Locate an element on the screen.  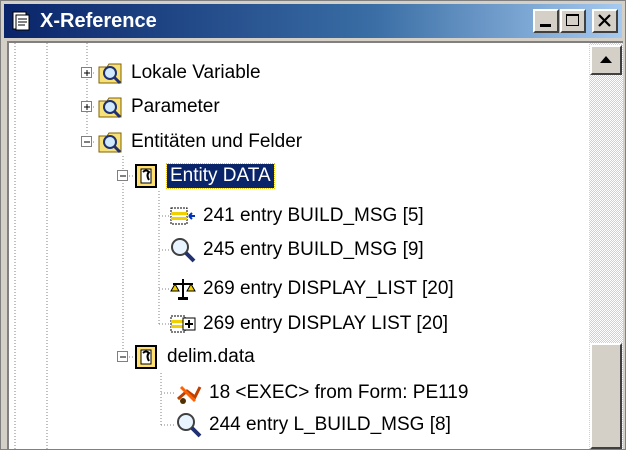
assign-arrow-icon is located at coordinates (182, 216).